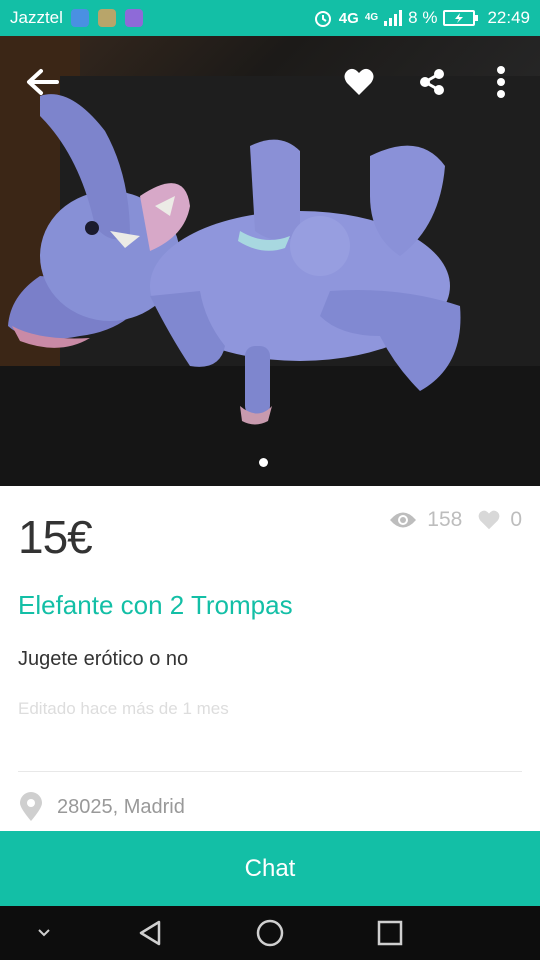 Image resolution: width=540 pixels, height=960 pixels. I want to click on chat-button-label: Chat, so click(270, 868).